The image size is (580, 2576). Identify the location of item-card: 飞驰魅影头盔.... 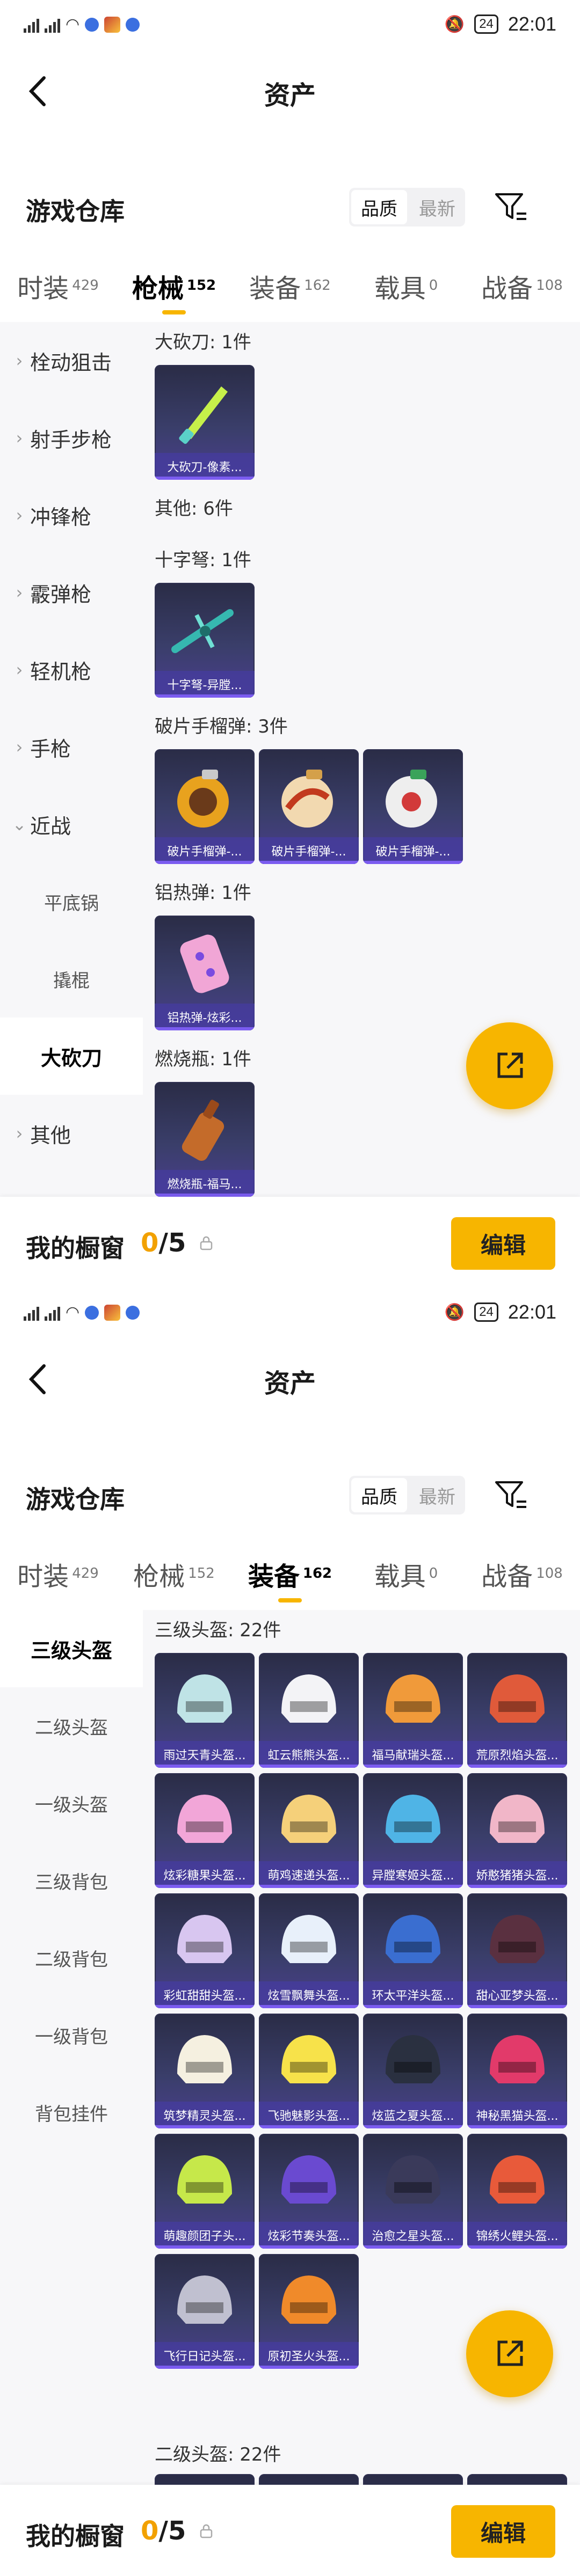
(309, 2071).